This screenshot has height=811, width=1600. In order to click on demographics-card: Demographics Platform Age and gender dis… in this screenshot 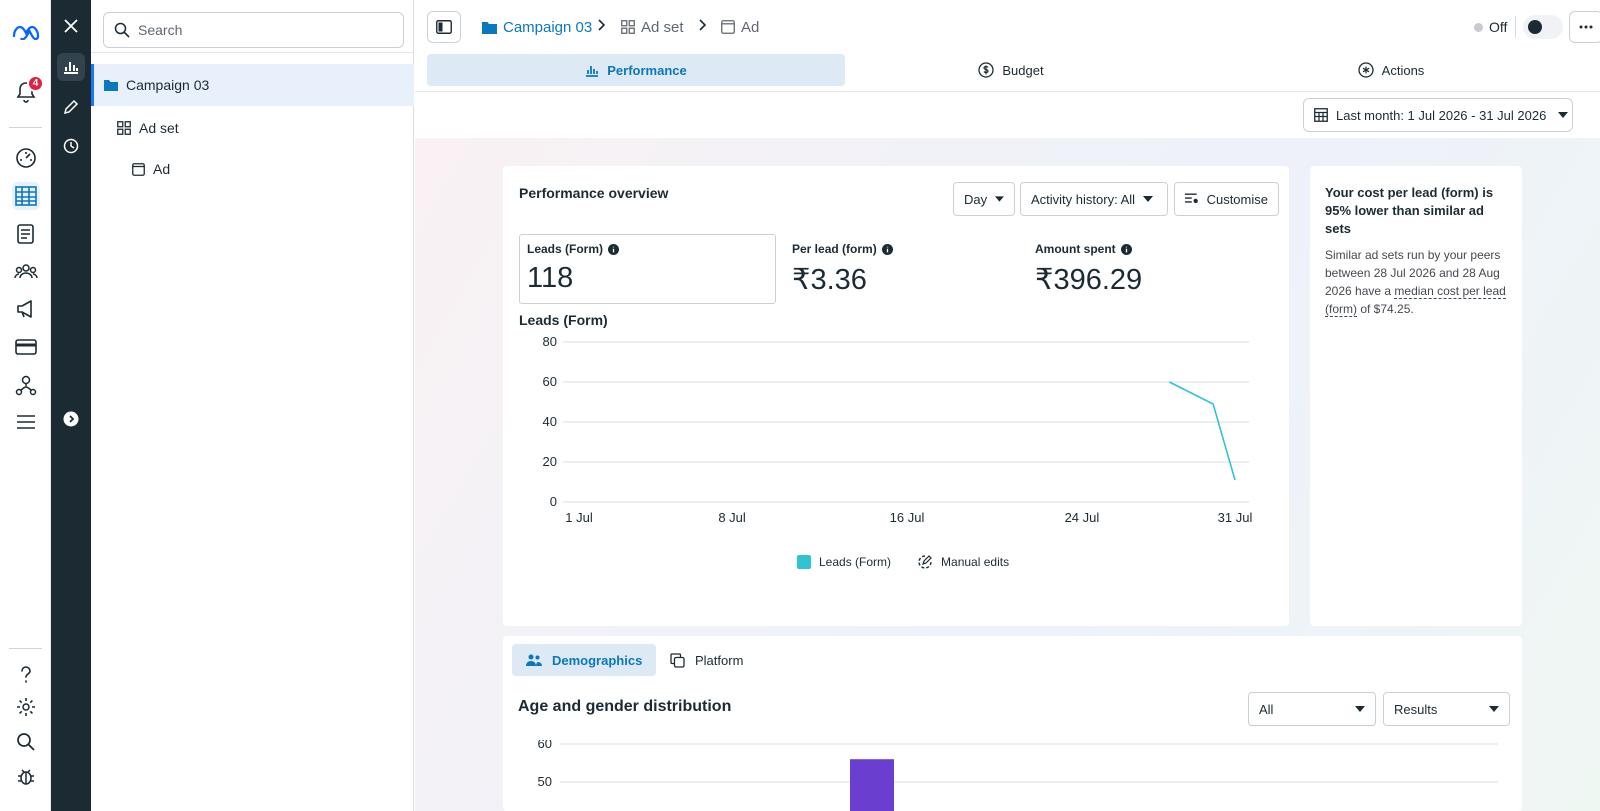, I will do `click(1012, 723)`.